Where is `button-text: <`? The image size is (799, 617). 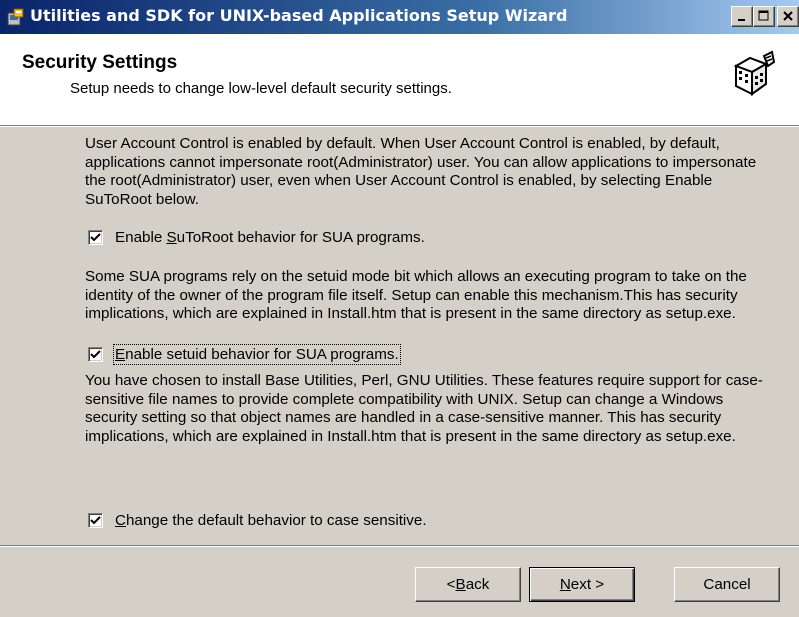
button-text: < is located at coordinates (451, 584).